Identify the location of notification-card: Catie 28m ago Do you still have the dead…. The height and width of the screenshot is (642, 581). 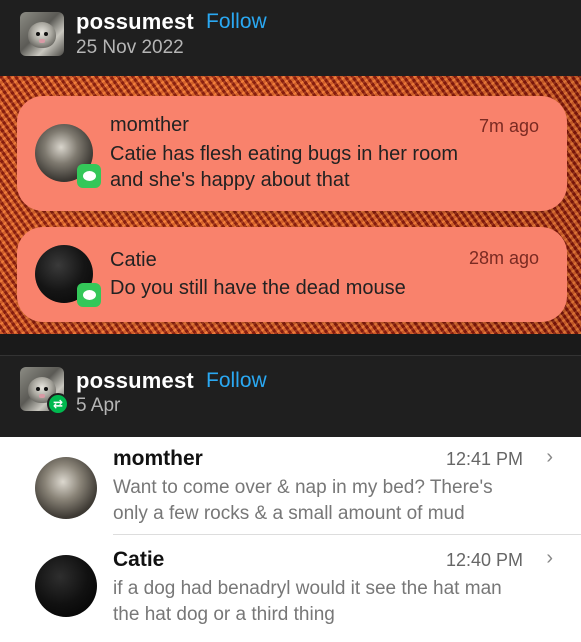
(292, 274).